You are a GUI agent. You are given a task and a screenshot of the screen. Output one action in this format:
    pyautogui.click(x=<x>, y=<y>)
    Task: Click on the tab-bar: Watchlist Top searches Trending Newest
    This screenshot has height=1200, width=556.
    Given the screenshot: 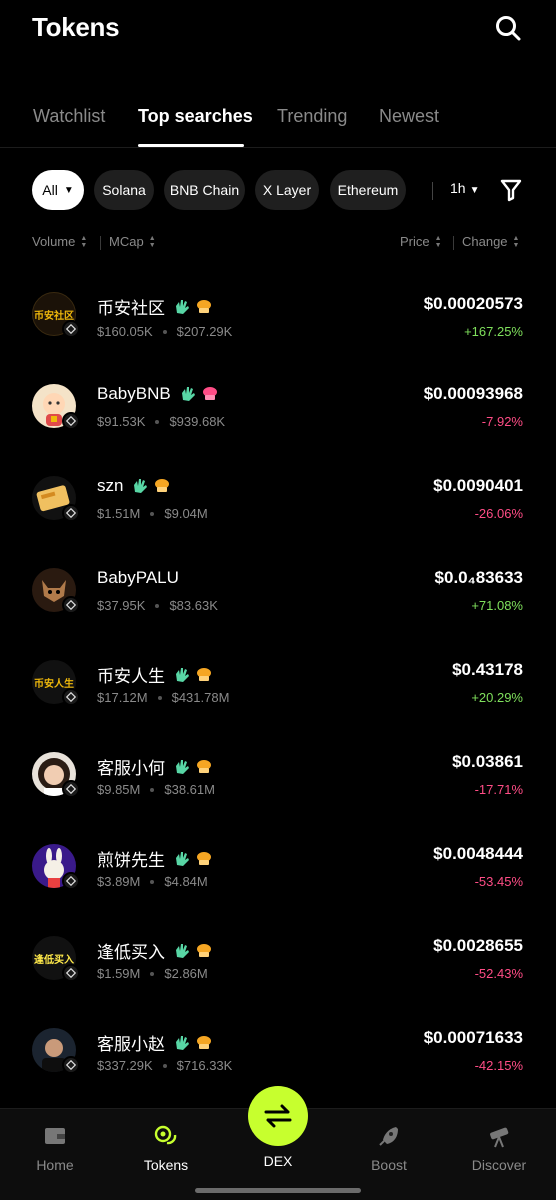 What is the action you would take?
    pyautogui.click(x=278, y=122)
    